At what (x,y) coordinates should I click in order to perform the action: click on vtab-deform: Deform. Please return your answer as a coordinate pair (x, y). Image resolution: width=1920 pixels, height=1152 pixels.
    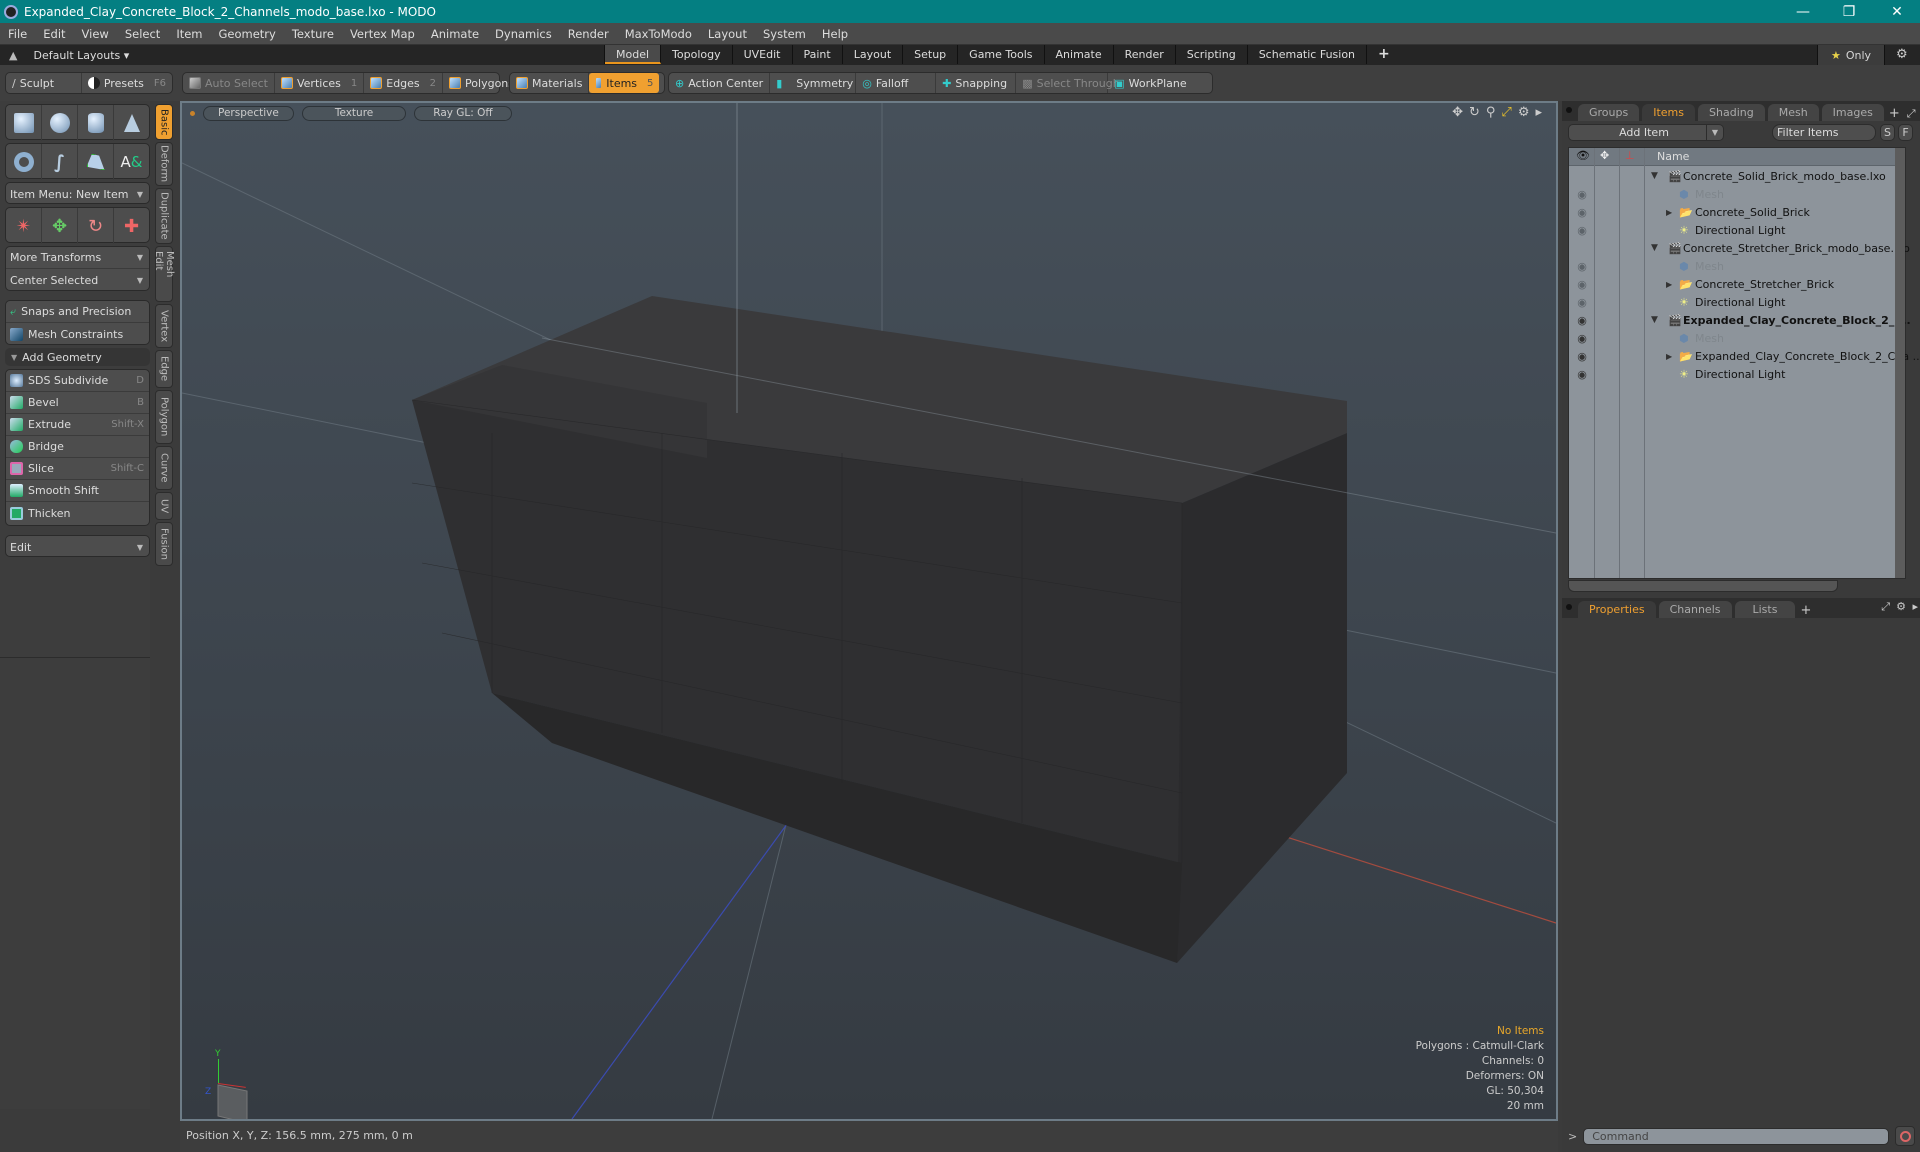
    Looking at the image, I should click on (164, 164).